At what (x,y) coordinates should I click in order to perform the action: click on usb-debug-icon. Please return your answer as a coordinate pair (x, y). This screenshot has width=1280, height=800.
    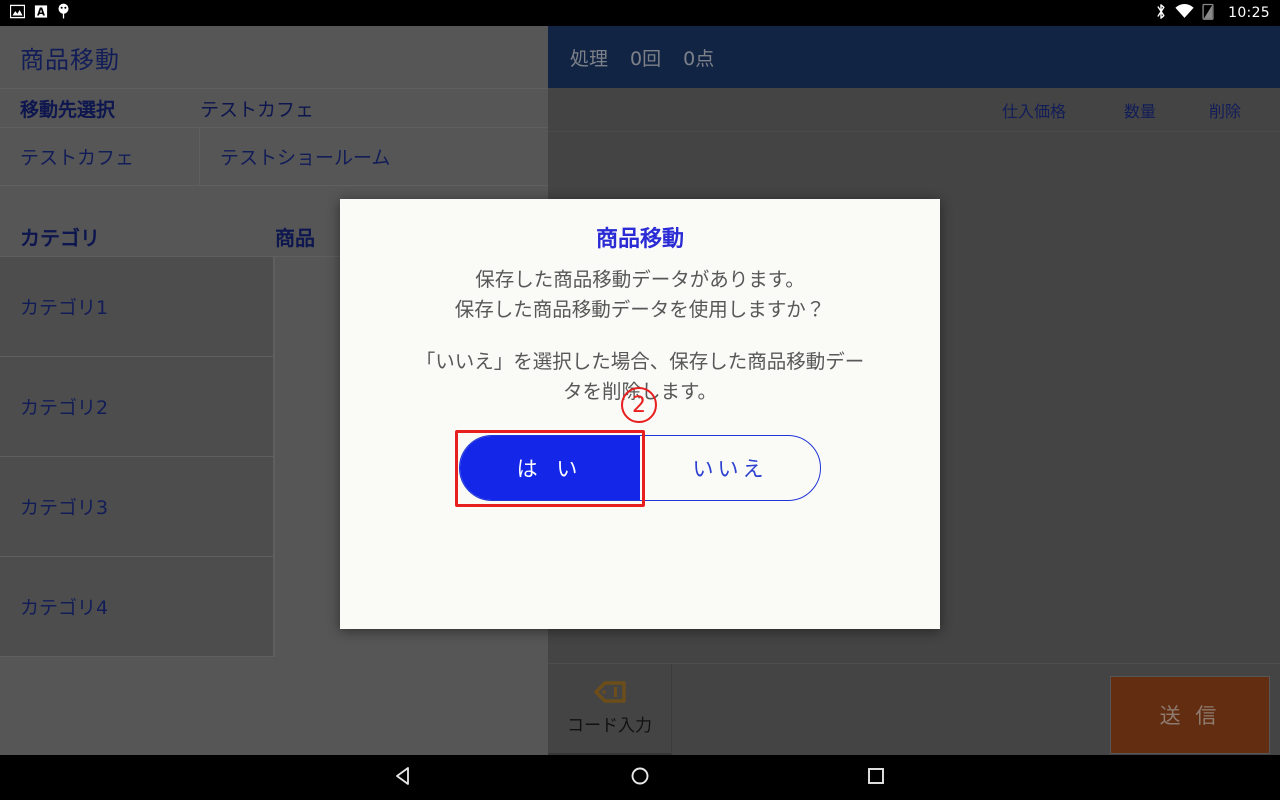
    Looking at the image, I should click on (63, 13).